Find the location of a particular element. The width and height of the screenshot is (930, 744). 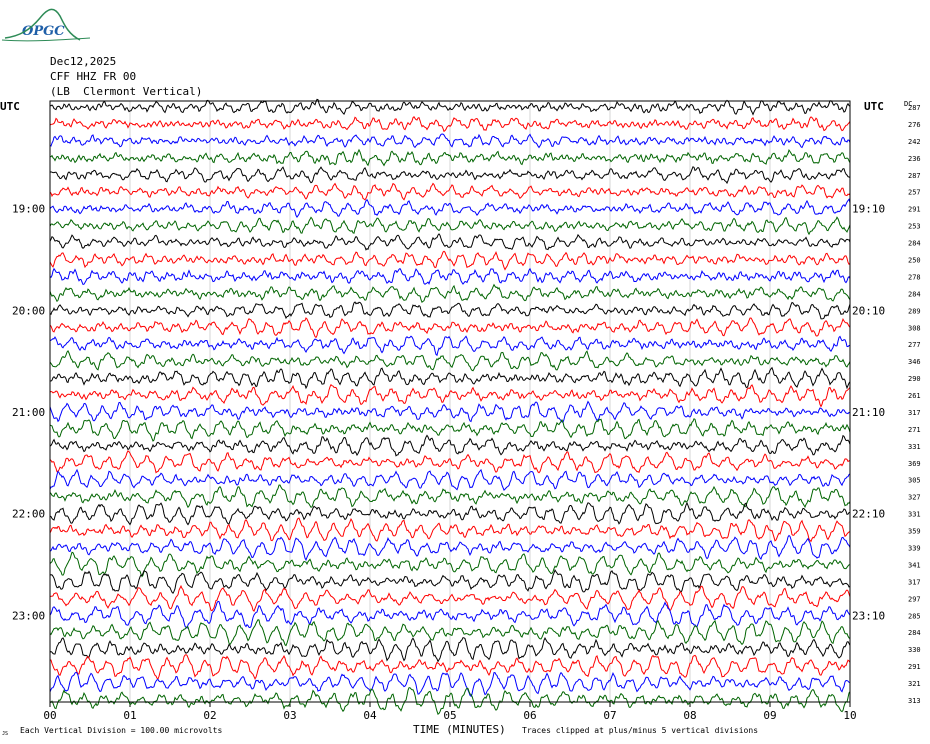

x-tick-label: 01 is located at coordinates (129, 715).